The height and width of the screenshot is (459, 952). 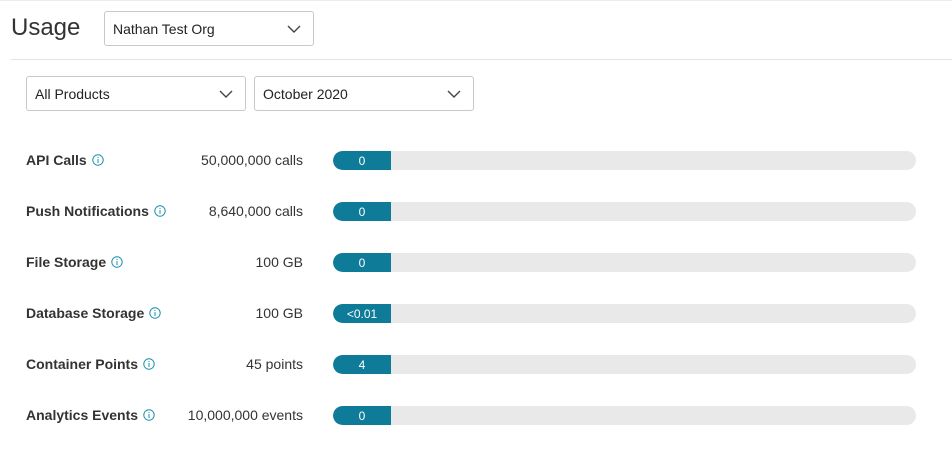 I want to click on metric-limit: 10,000,000 events, so click(x=245, y=415).